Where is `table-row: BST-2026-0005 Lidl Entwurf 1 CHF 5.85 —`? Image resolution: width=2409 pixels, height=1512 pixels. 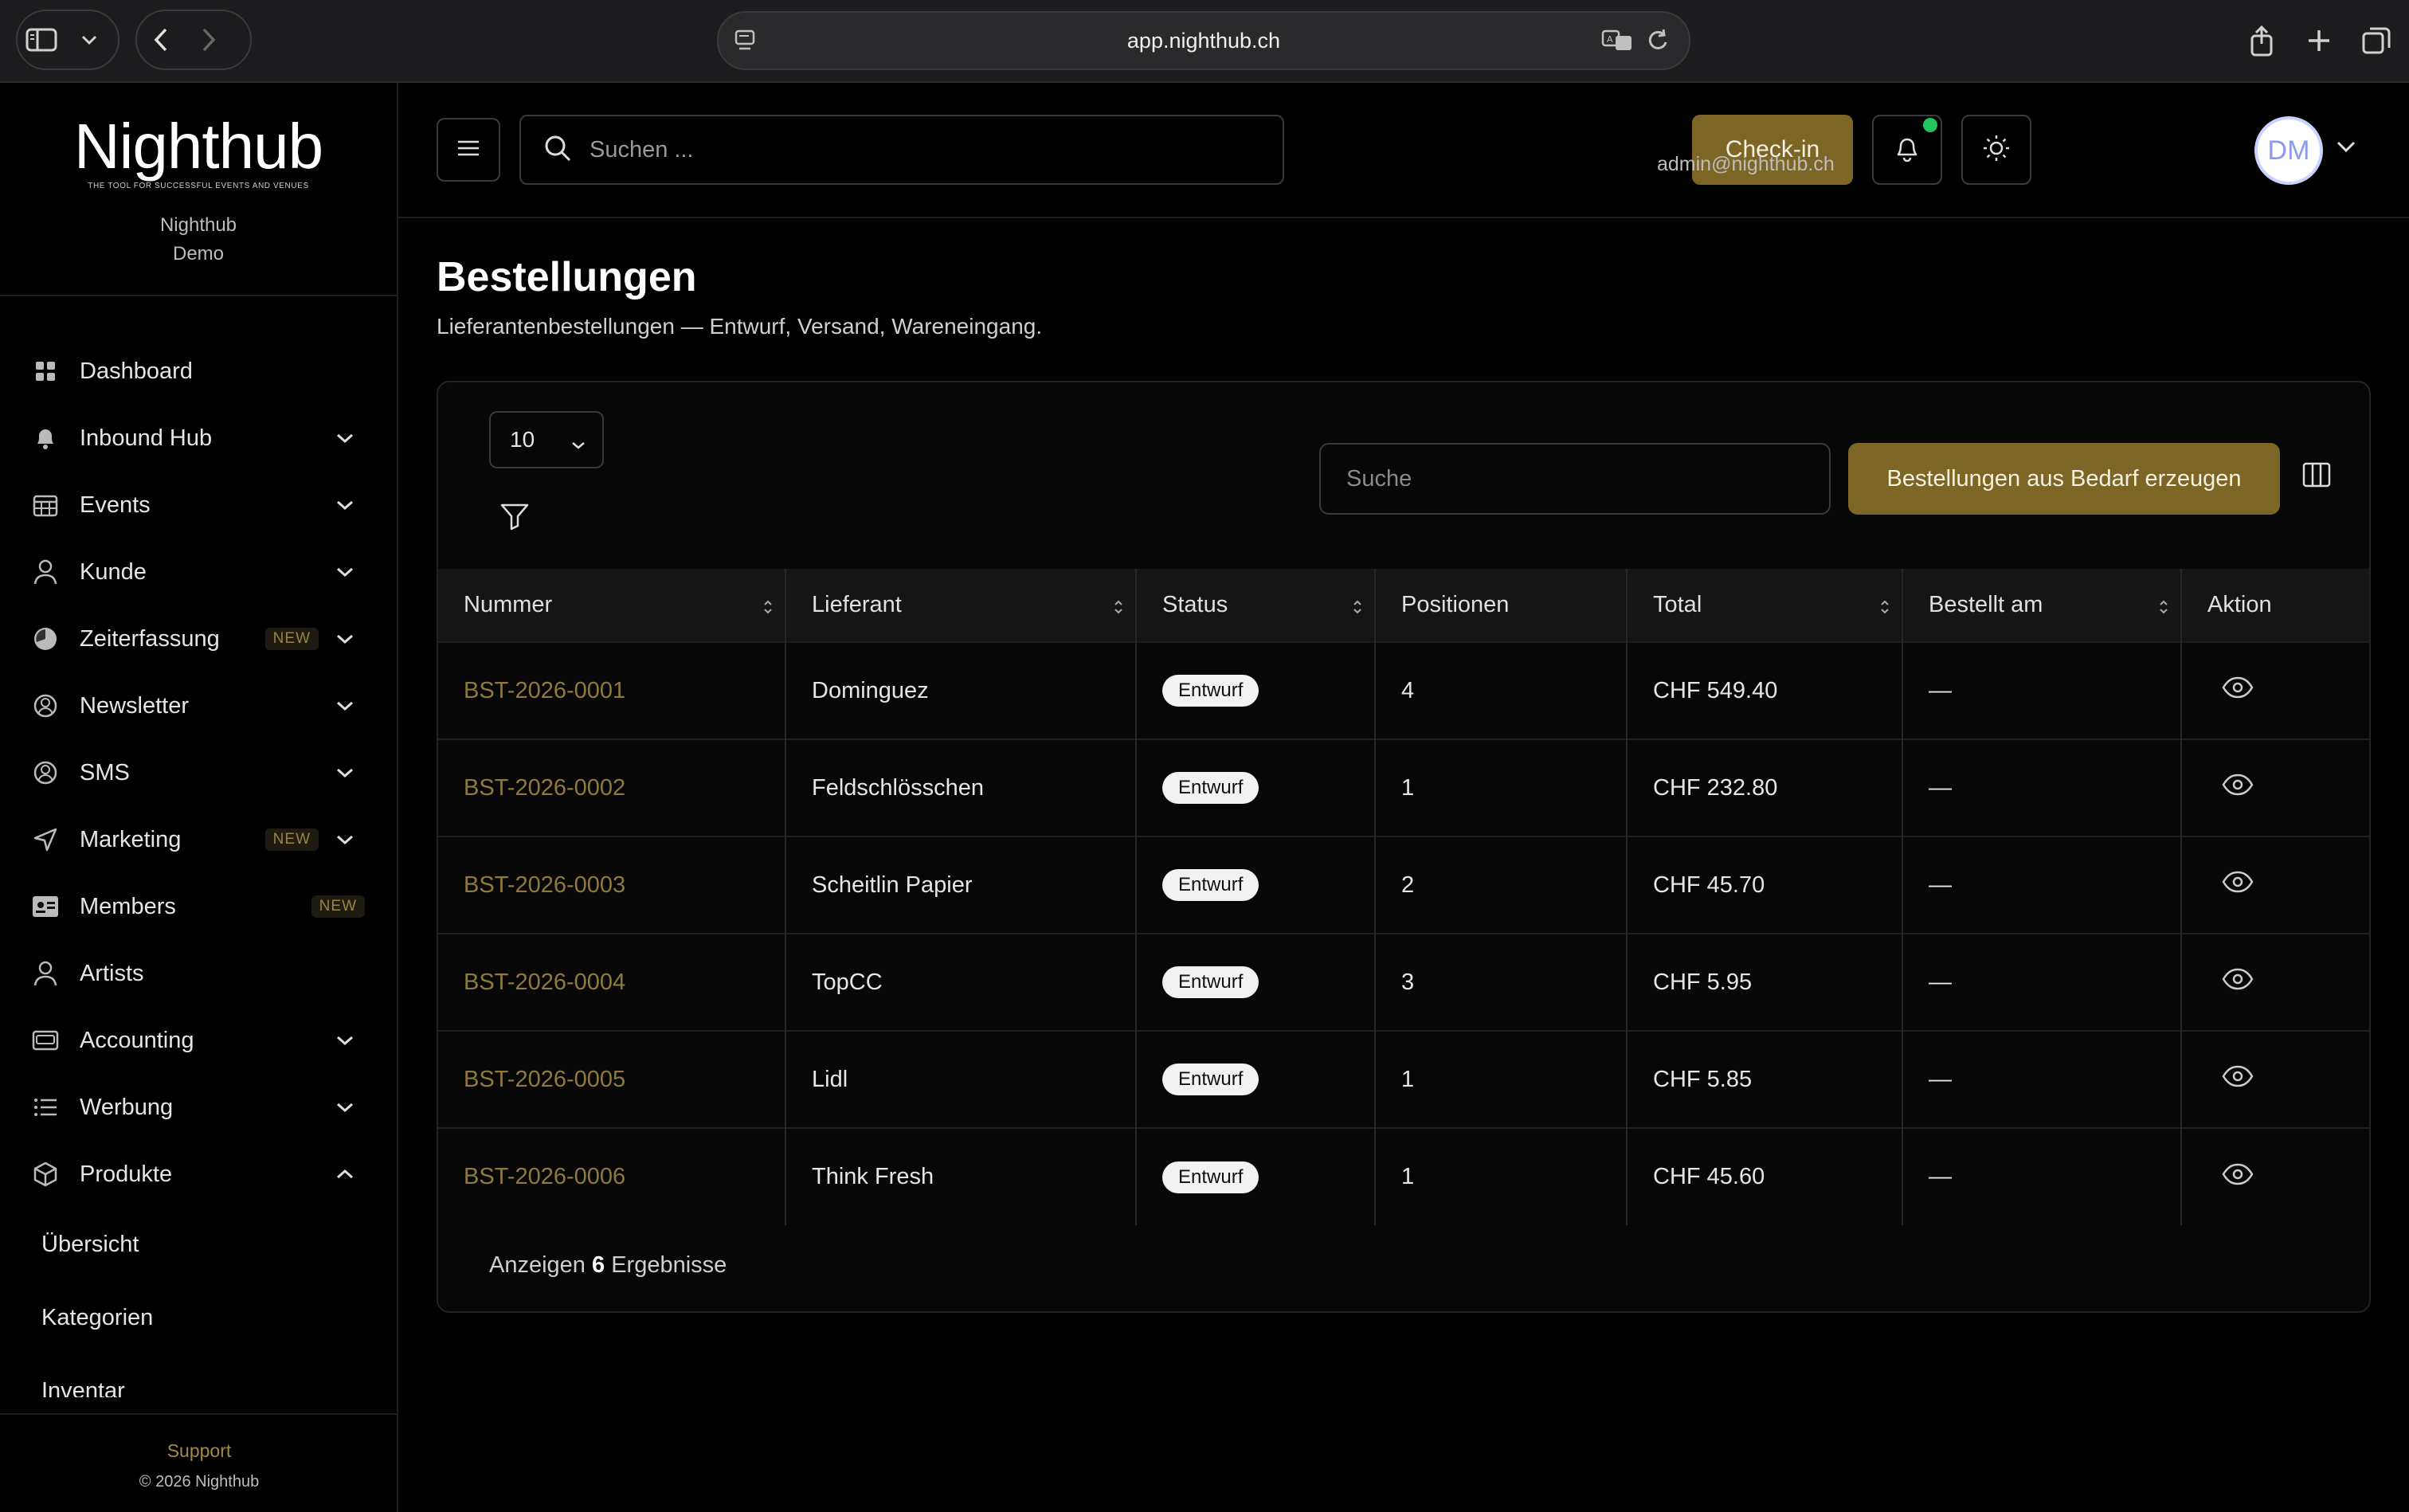 table-row: BST-2026-0005 Lidl Entwurf 1 CHF 5.85 — is located at coordinates (1403, 1079).